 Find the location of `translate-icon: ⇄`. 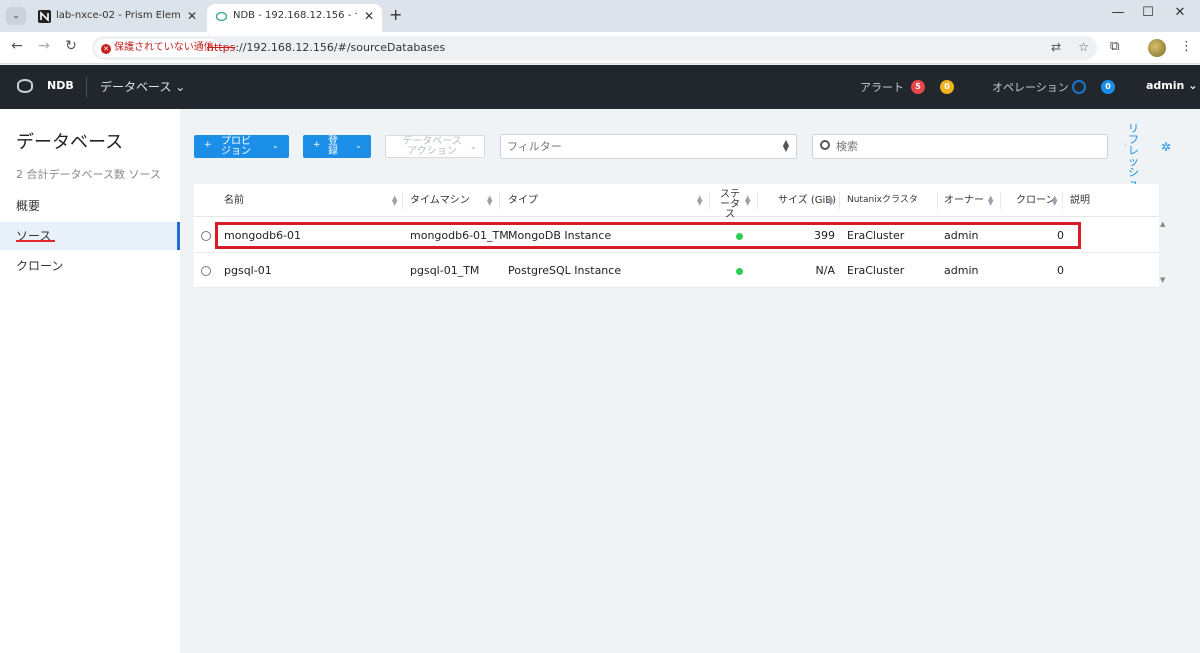

translate-icon: ⇄ is located at coordinates (1056, 47).